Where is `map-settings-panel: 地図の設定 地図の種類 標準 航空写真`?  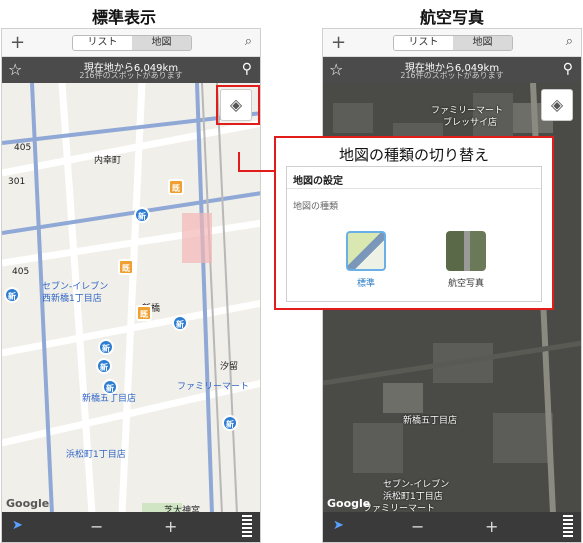
map-settings-panel: 地図の設定 地図の種類 標準 航空写真 is located at coordinates (414, 234).